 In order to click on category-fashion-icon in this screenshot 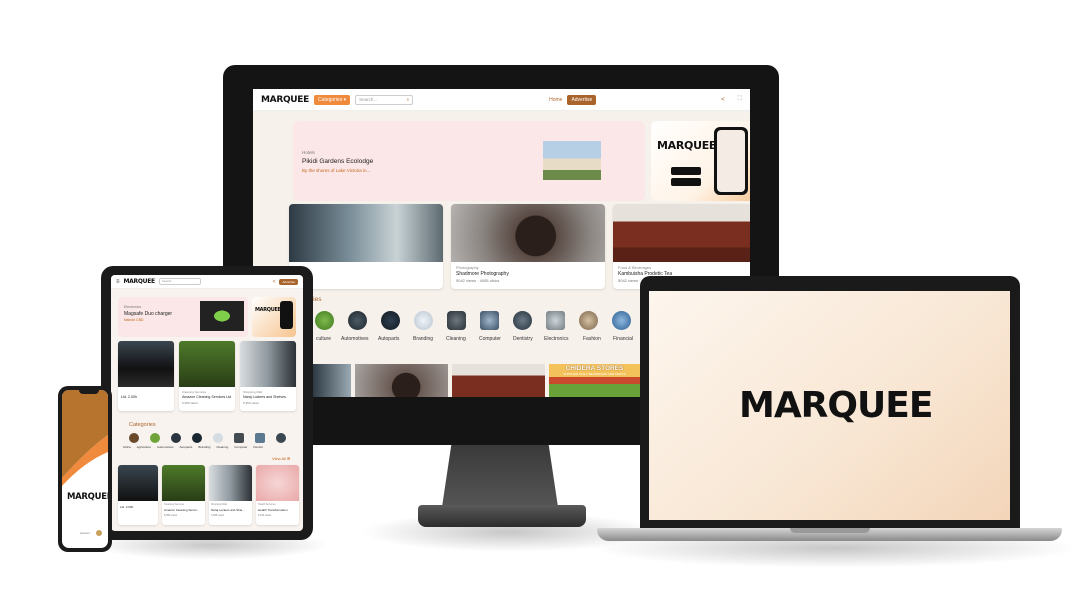, I will do `click(588, 320)`.